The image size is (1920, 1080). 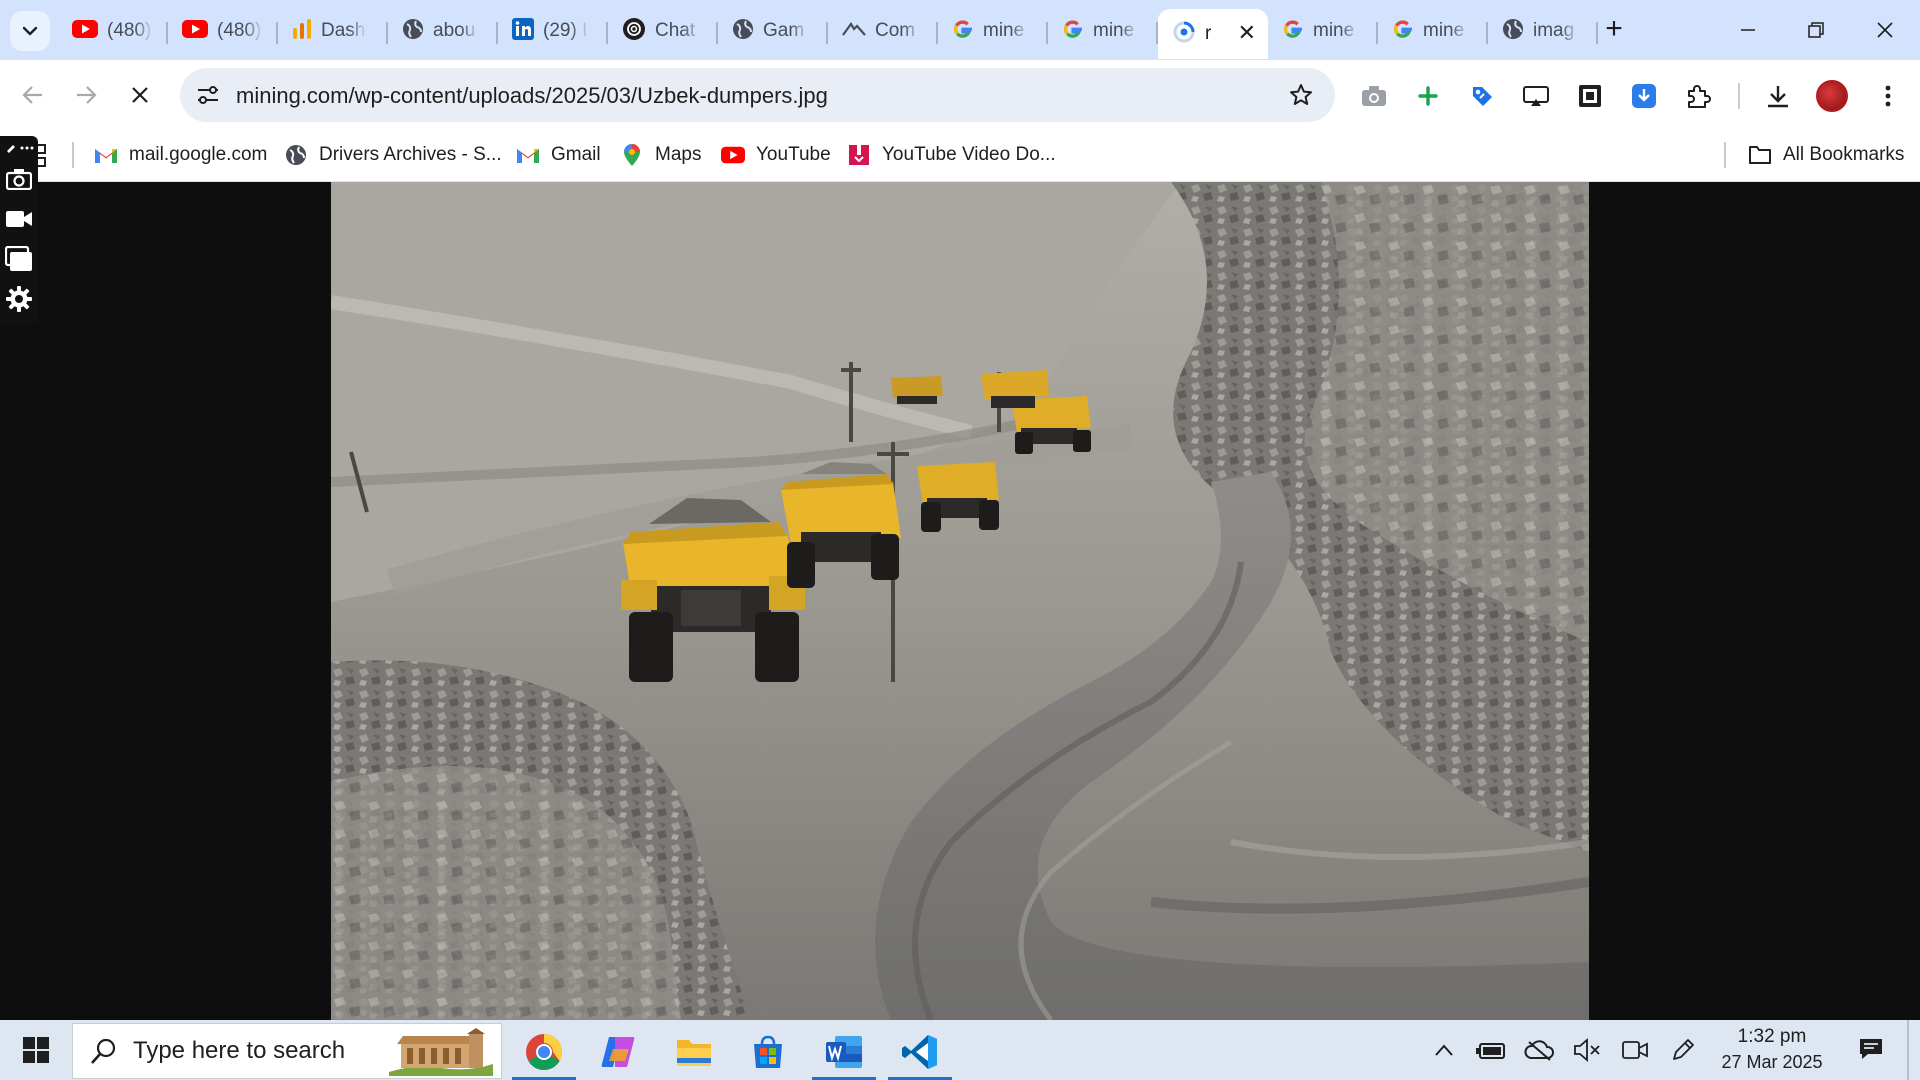 I want to click on taskbar-copilot, so click(x=618, y=1052).